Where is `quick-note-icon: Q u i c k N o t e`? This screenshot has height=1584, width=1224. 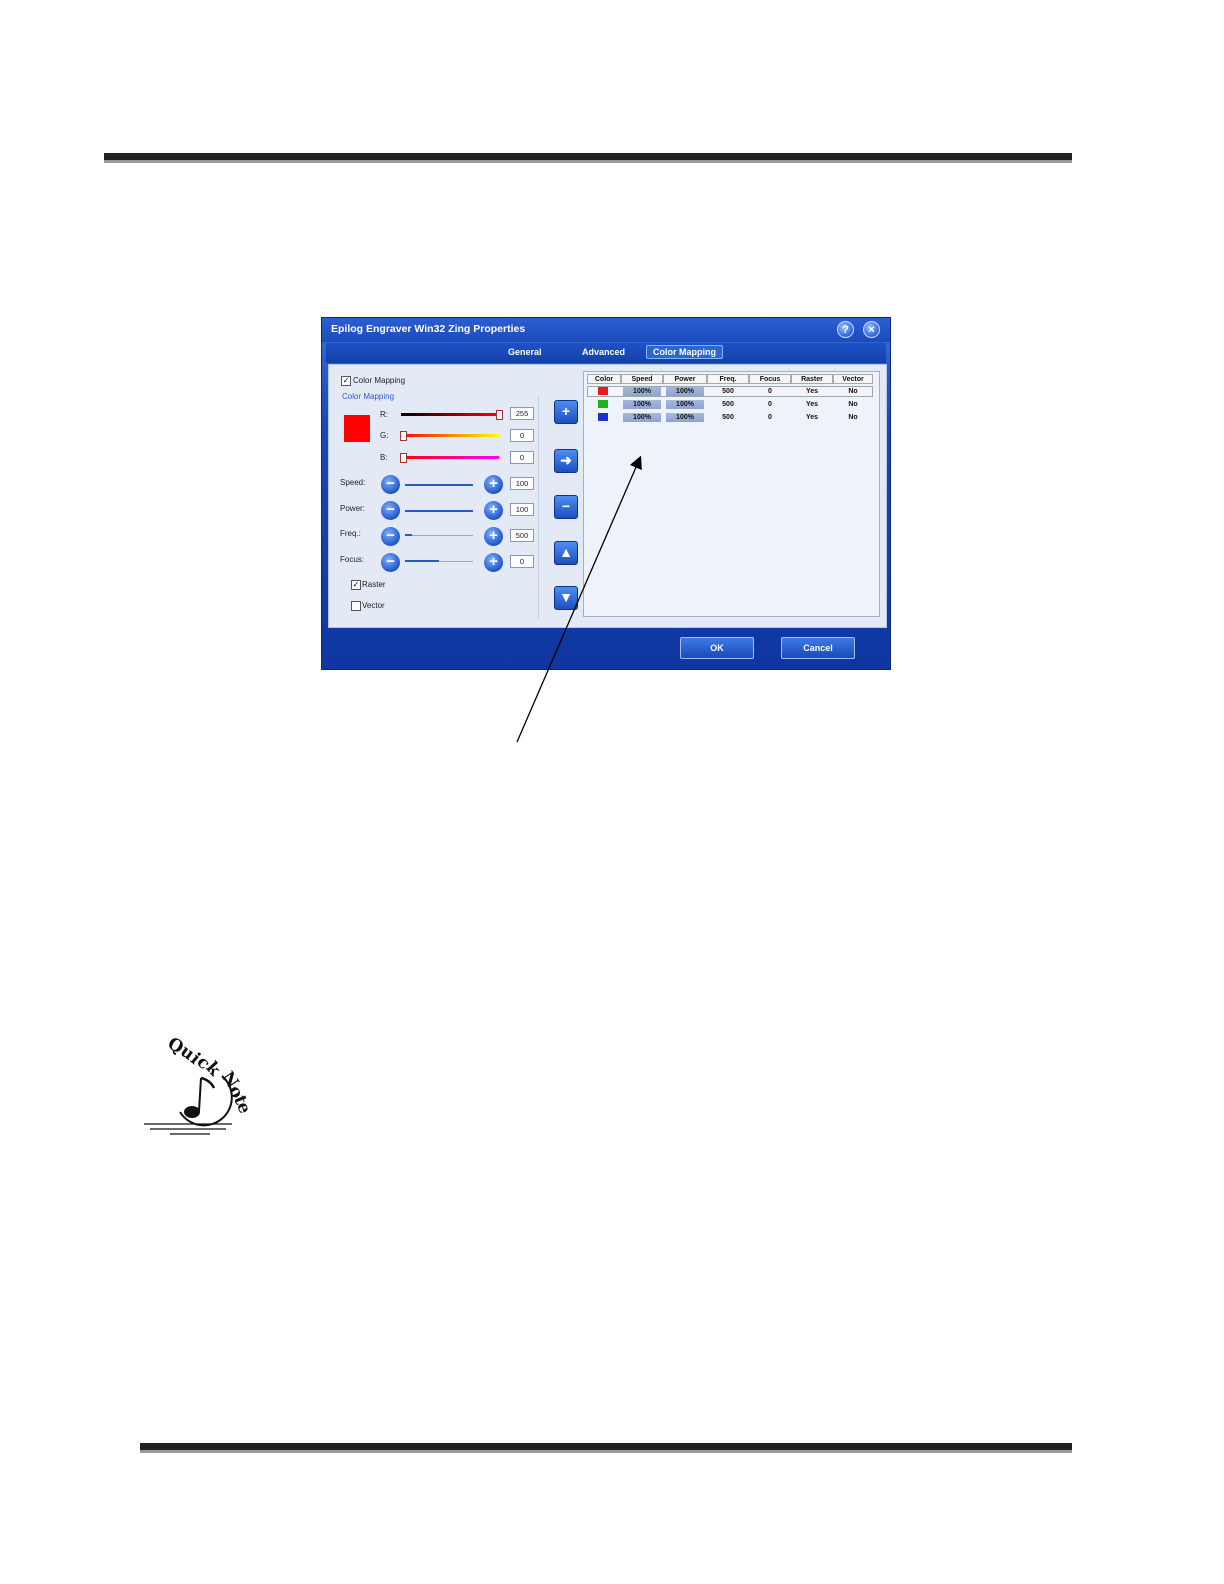 quick-note-icon: Q u i c k N o t e is located at coordinates (200, 1085).